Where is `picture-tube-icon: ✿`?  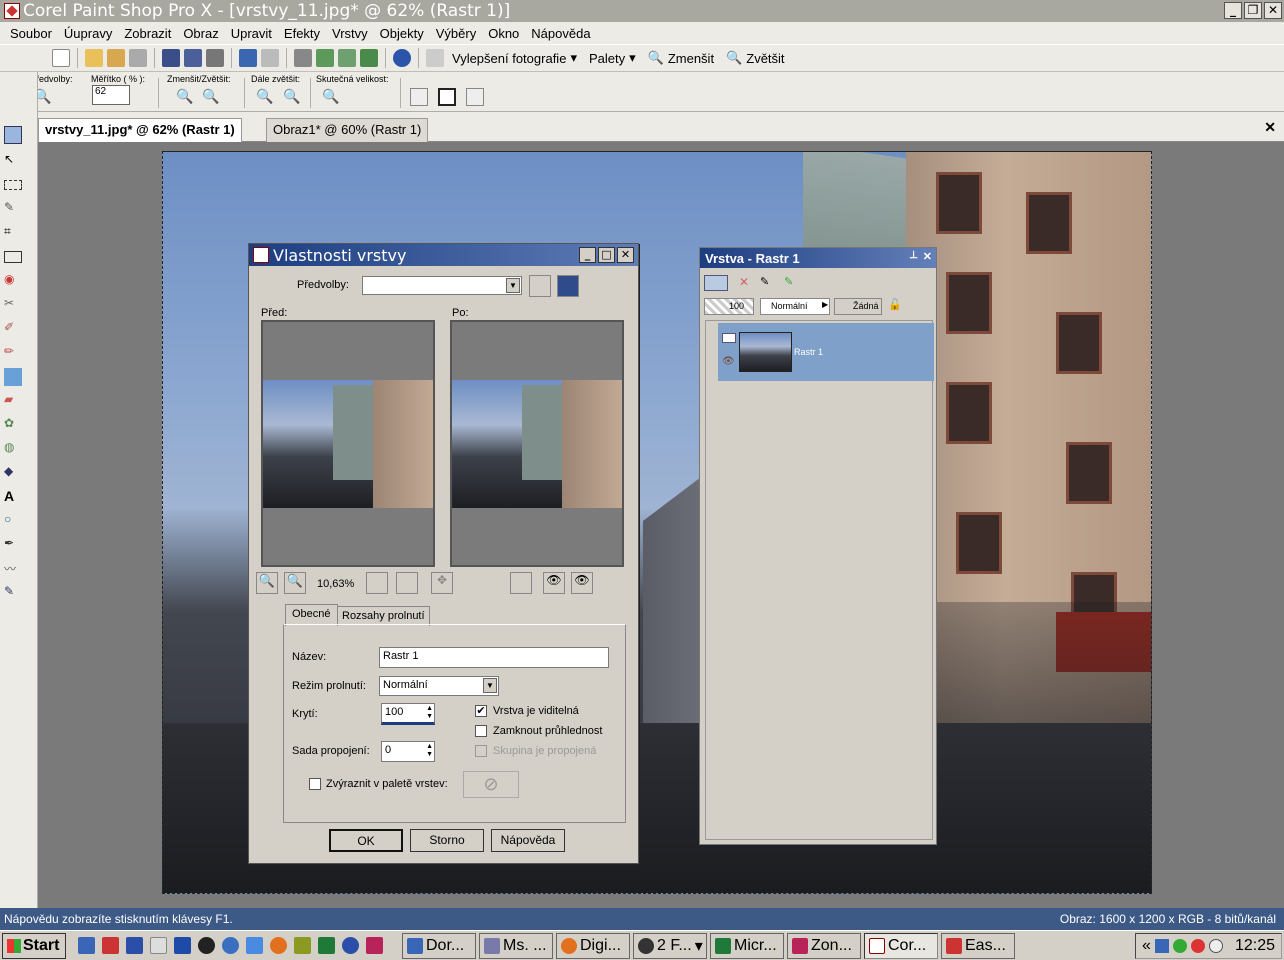 picture-tube-icon: ✿ is located at coordinates (13, 425).